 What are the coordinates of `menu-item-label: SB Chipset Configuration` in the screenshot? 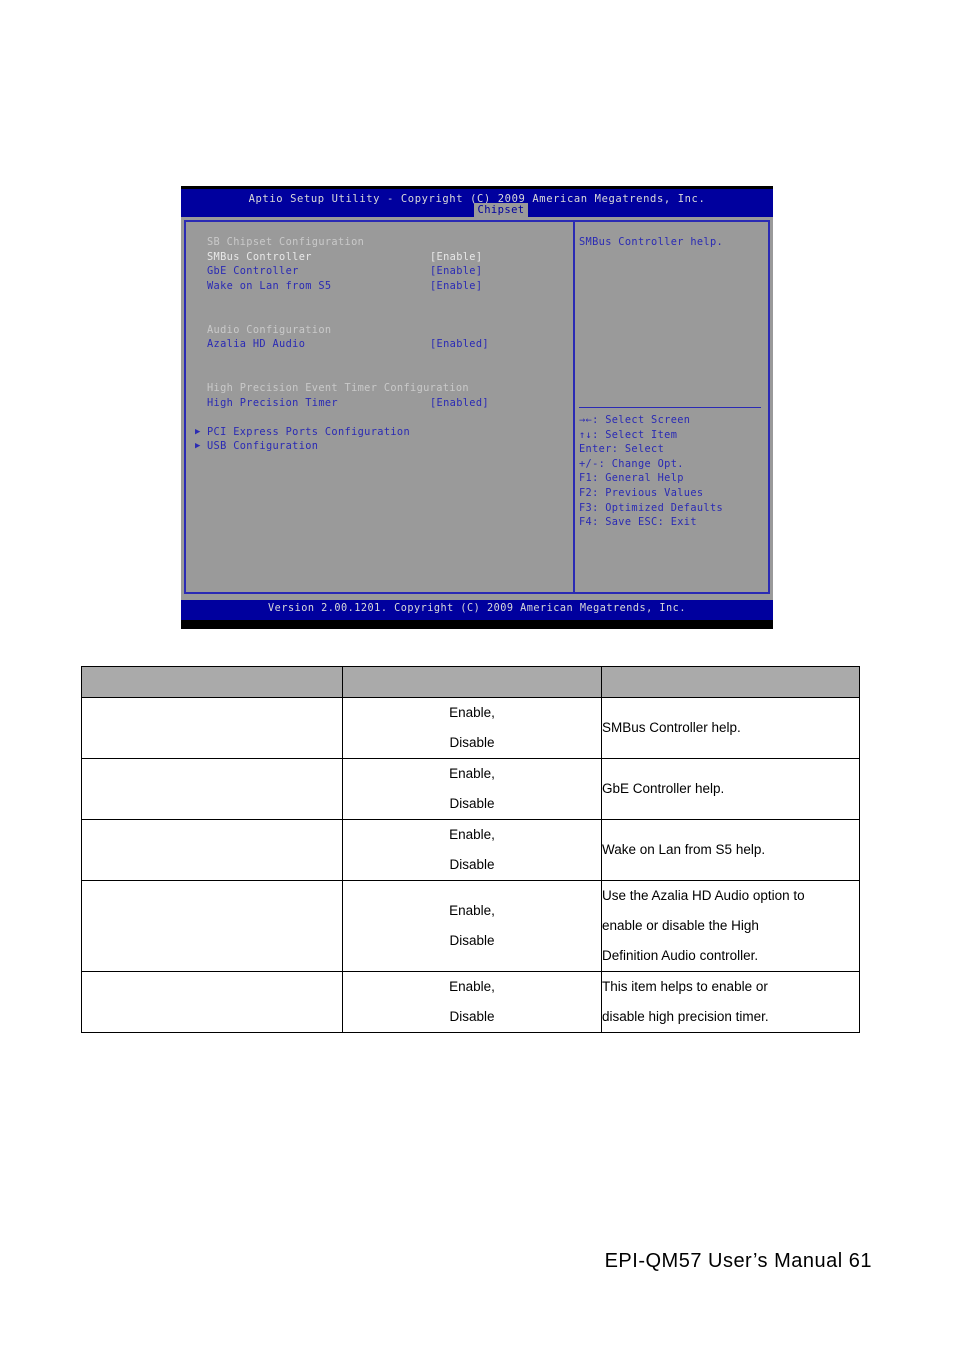 It's located at (286, 242).